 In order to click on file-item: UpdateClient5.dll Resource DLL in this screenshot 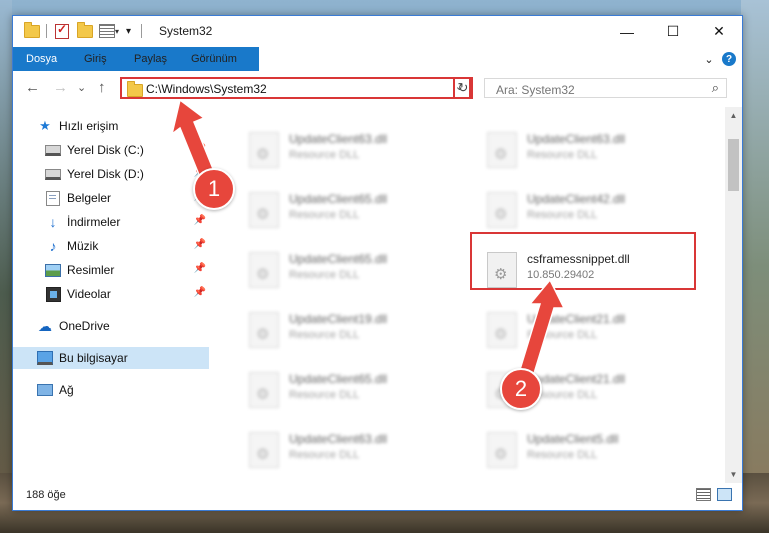, I will do `click(587, 451)`.